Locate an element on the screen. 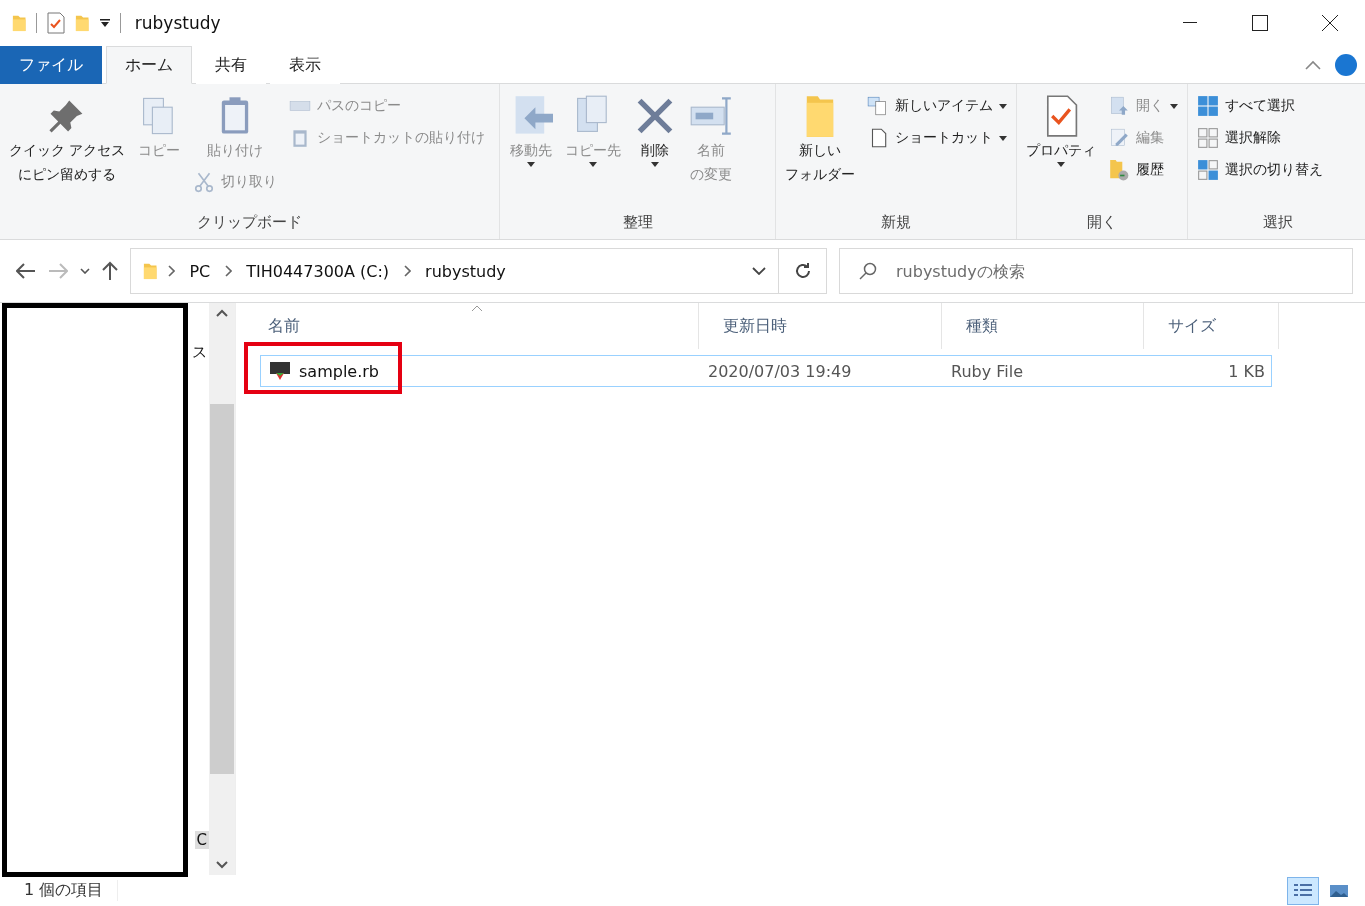  file-menu-tab: ファイル is located at coordinates (51, 65).